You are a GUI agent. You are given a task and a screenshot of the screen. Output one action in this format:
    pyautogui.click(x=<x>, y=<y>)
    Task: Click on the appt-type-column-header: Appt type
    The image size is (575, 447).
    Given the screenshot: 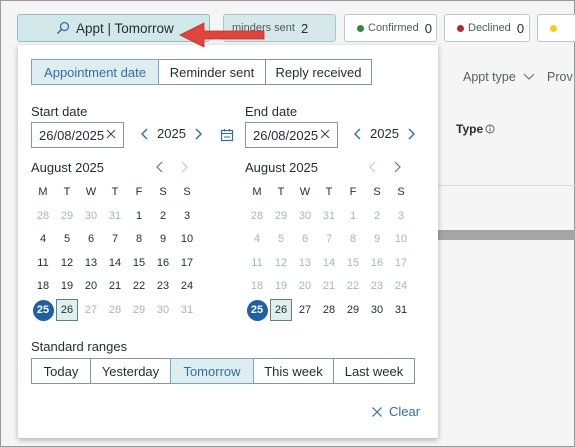 What is the action you would take?
    pyautogui.click(x=499, y=77)
    